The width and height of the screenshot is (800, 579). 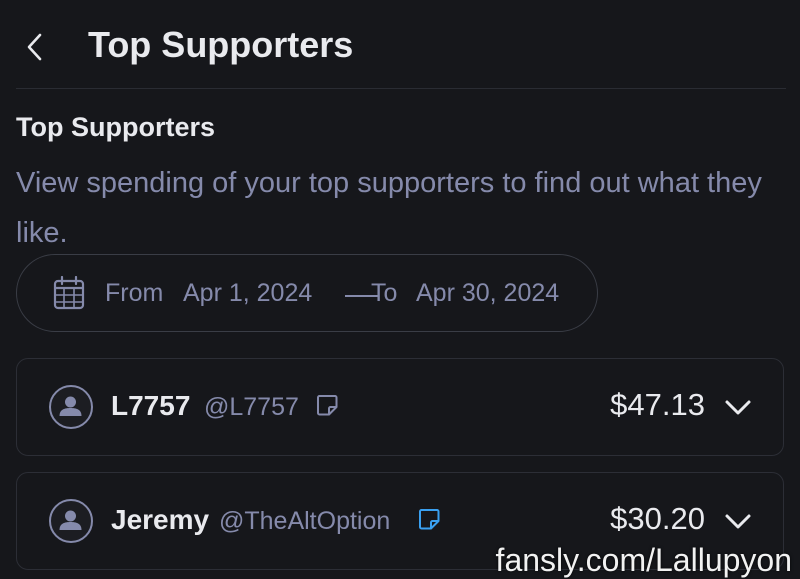 I want to click on to-date: Apr 30, 2024, so click(x=487, y=293).